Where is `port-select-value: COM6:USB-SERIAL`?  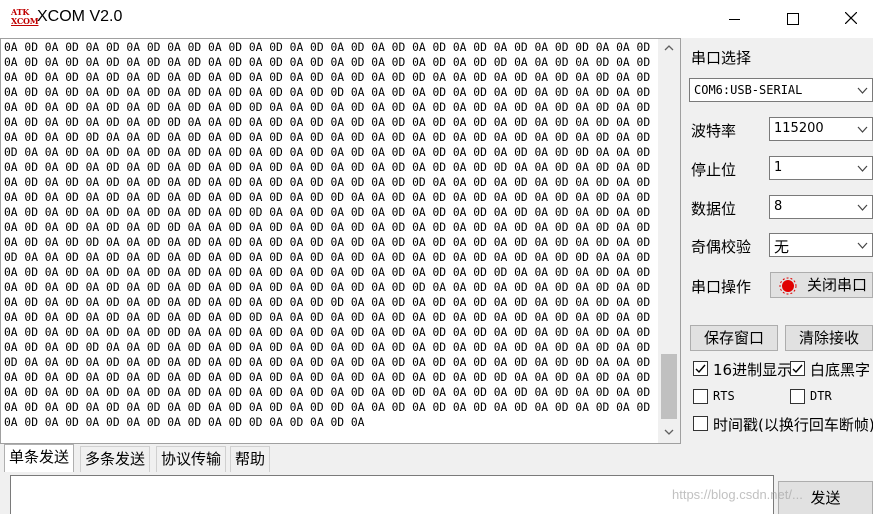
port-select-value: COM6:USB-SERIAL is located at coordinates (748, 90).